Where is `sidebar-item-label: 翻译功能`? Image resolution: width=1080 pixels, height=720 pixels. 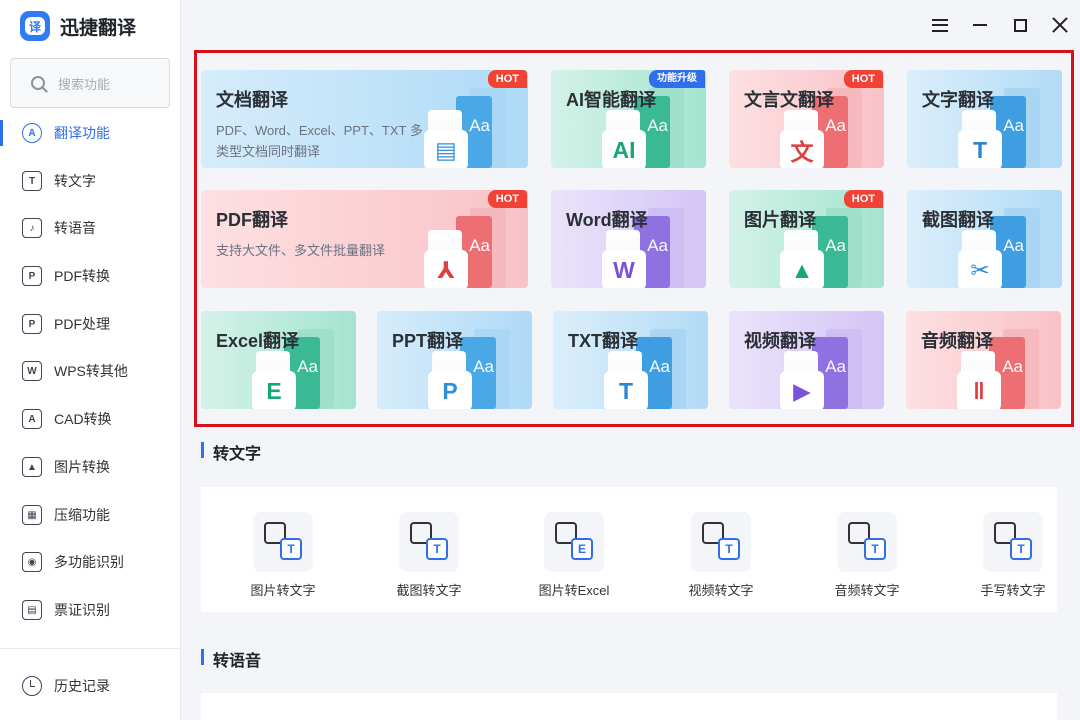 sidebar-item-label: 翻译功能 is located at coordinates (82, 133).